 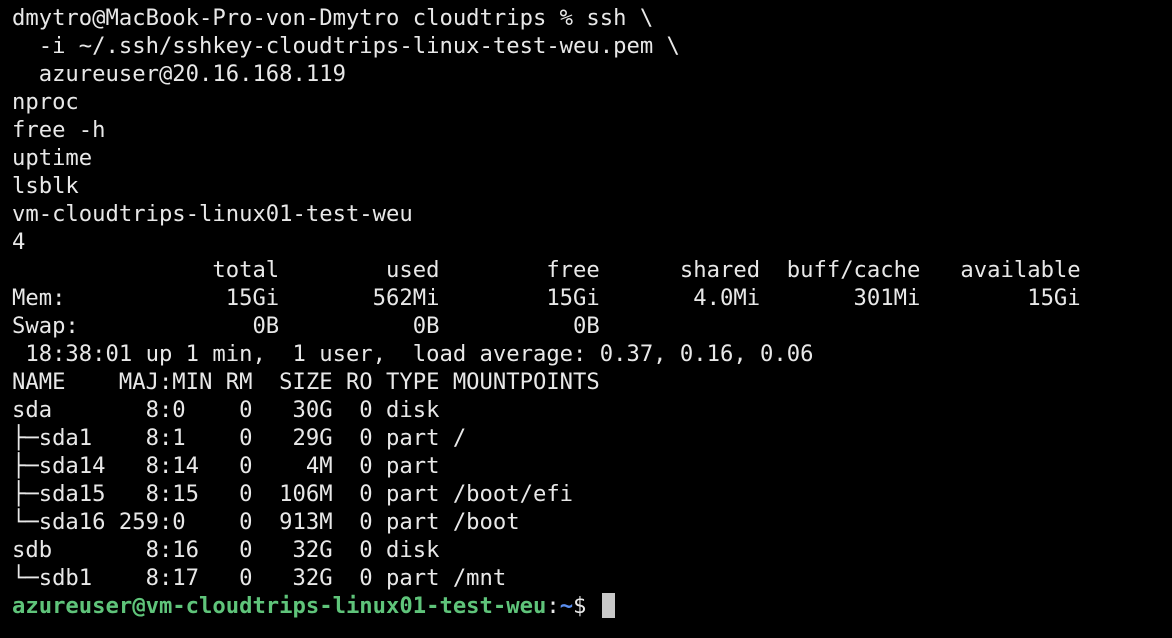 What do you see at coordinates (239, 438) in the screenshot?
I see `terminal-output-lsblk-row: ├─sda1 8:1 0 29G 0 part /` at bounding box center [239, 438].